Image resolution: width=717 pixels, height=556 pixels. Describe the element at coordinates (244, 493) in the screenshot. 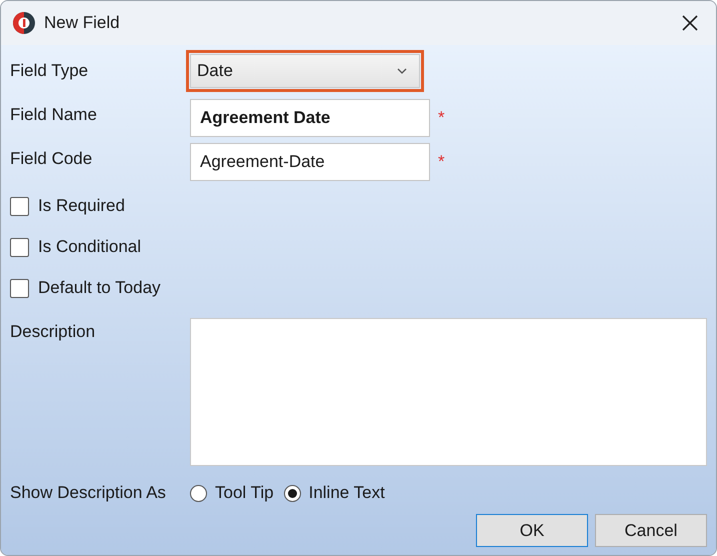

I see `radio-label: Tool Tip` at that location.